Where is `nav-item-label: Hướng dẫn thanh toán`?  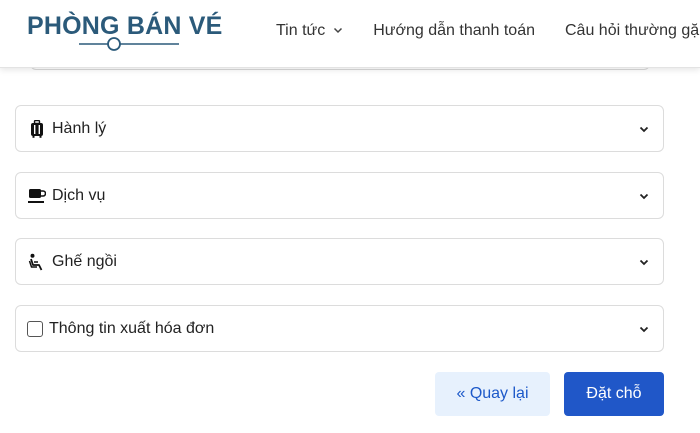 nav-item-label: Hướng dẫn thanh toán is located at coordinates (454, 30).